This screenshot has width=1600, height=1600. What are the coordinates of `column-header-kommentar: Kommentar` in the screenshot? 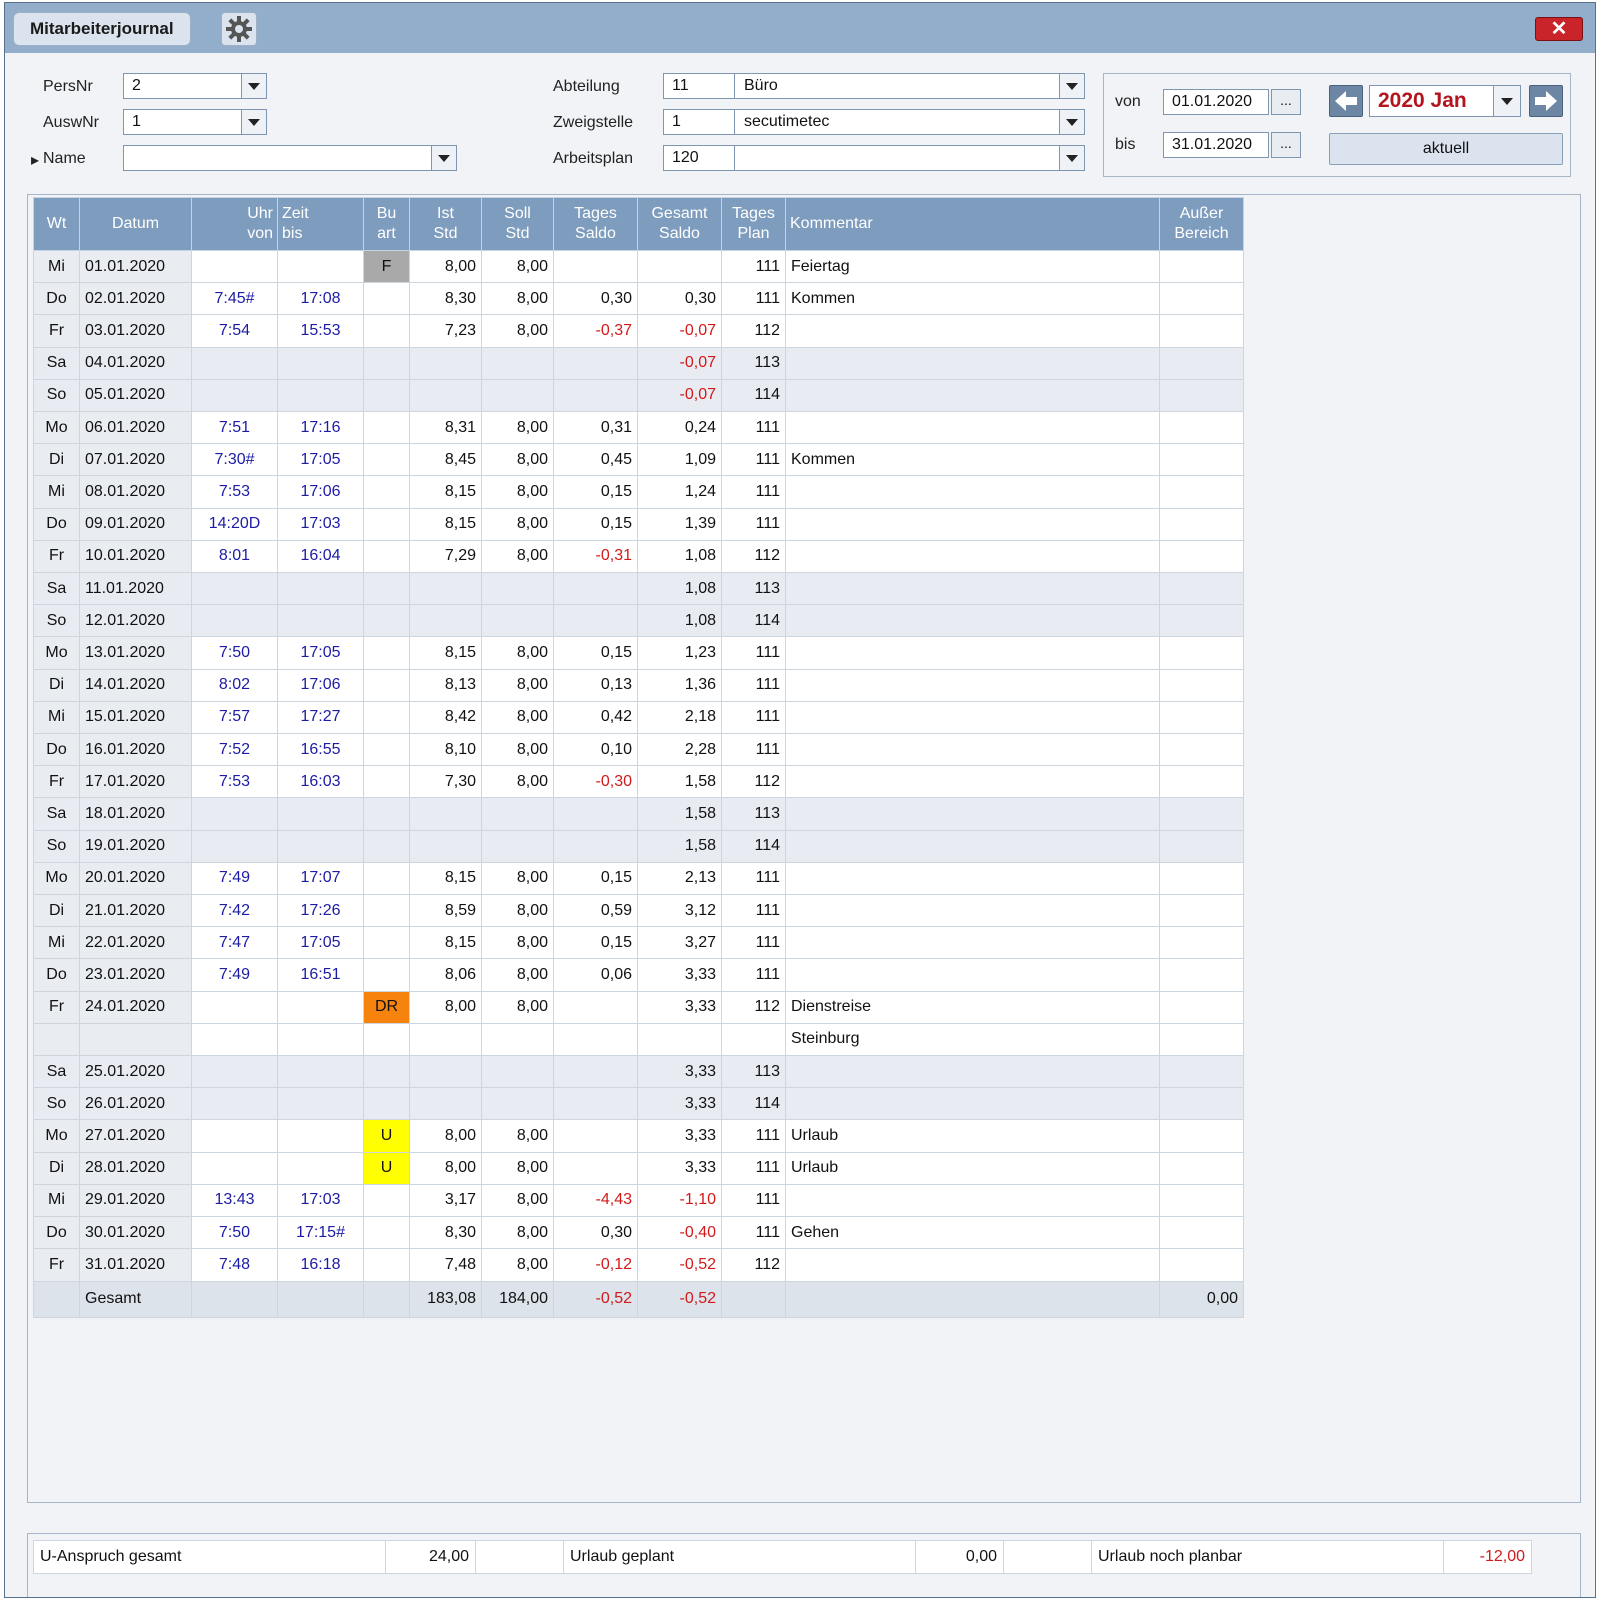 It's located at (972, 224).